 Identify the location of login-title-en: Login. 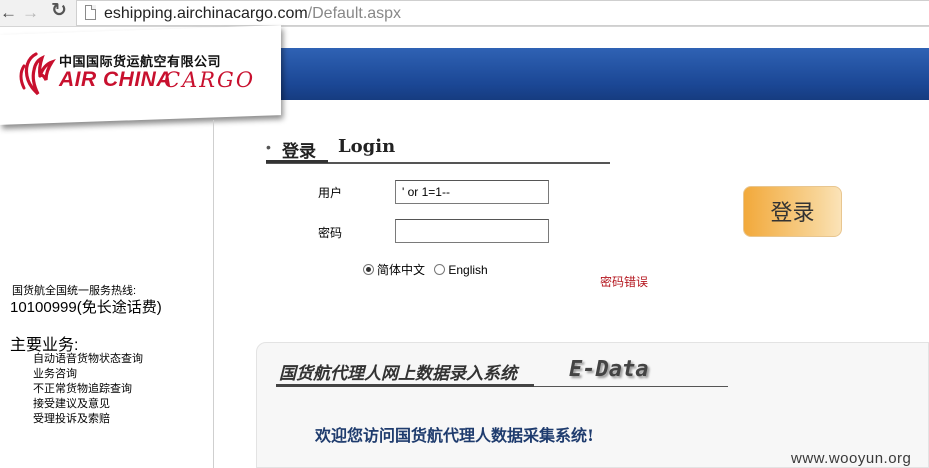
(367, 146).